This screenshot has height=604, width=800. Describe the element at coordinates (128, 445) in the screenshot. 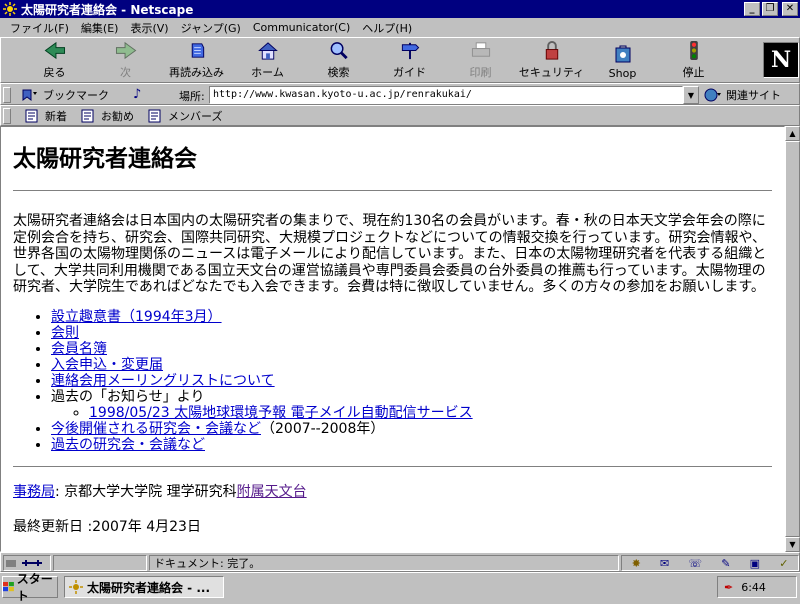

I see `link-past-meetings: 過去の研究会・会議など` at that location.